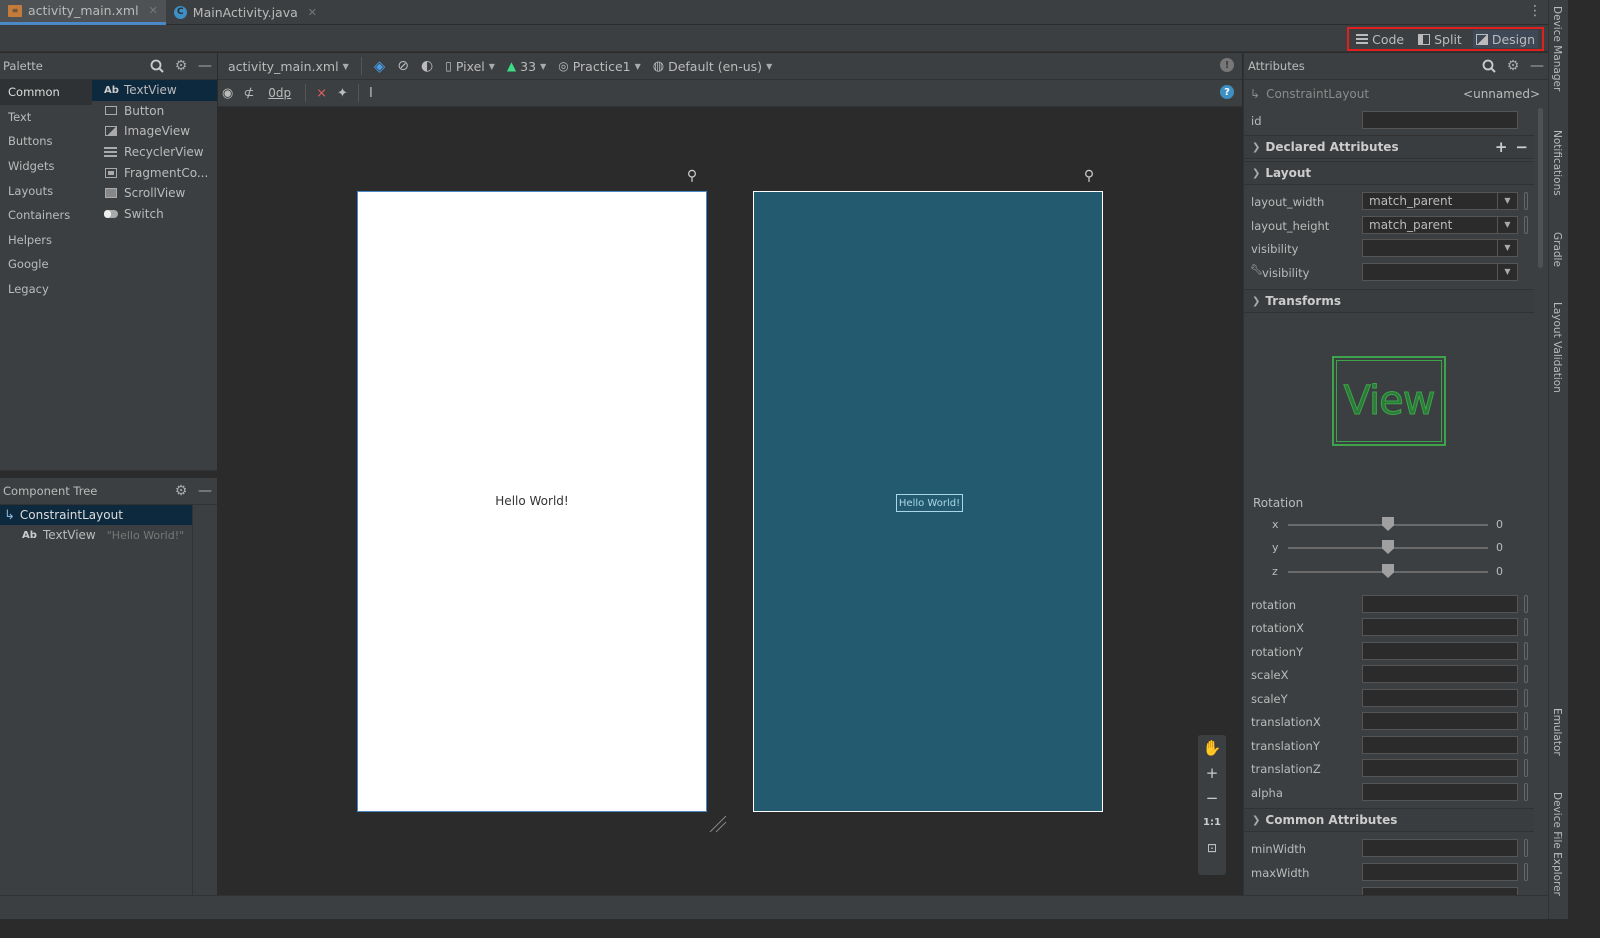 The width and height of the screenshot is (1600, 938). What do you see at coordinates (1557, 249) in the screenshot?
I see `gradle-tab: Gradle` at bounding box center [1557, 249].